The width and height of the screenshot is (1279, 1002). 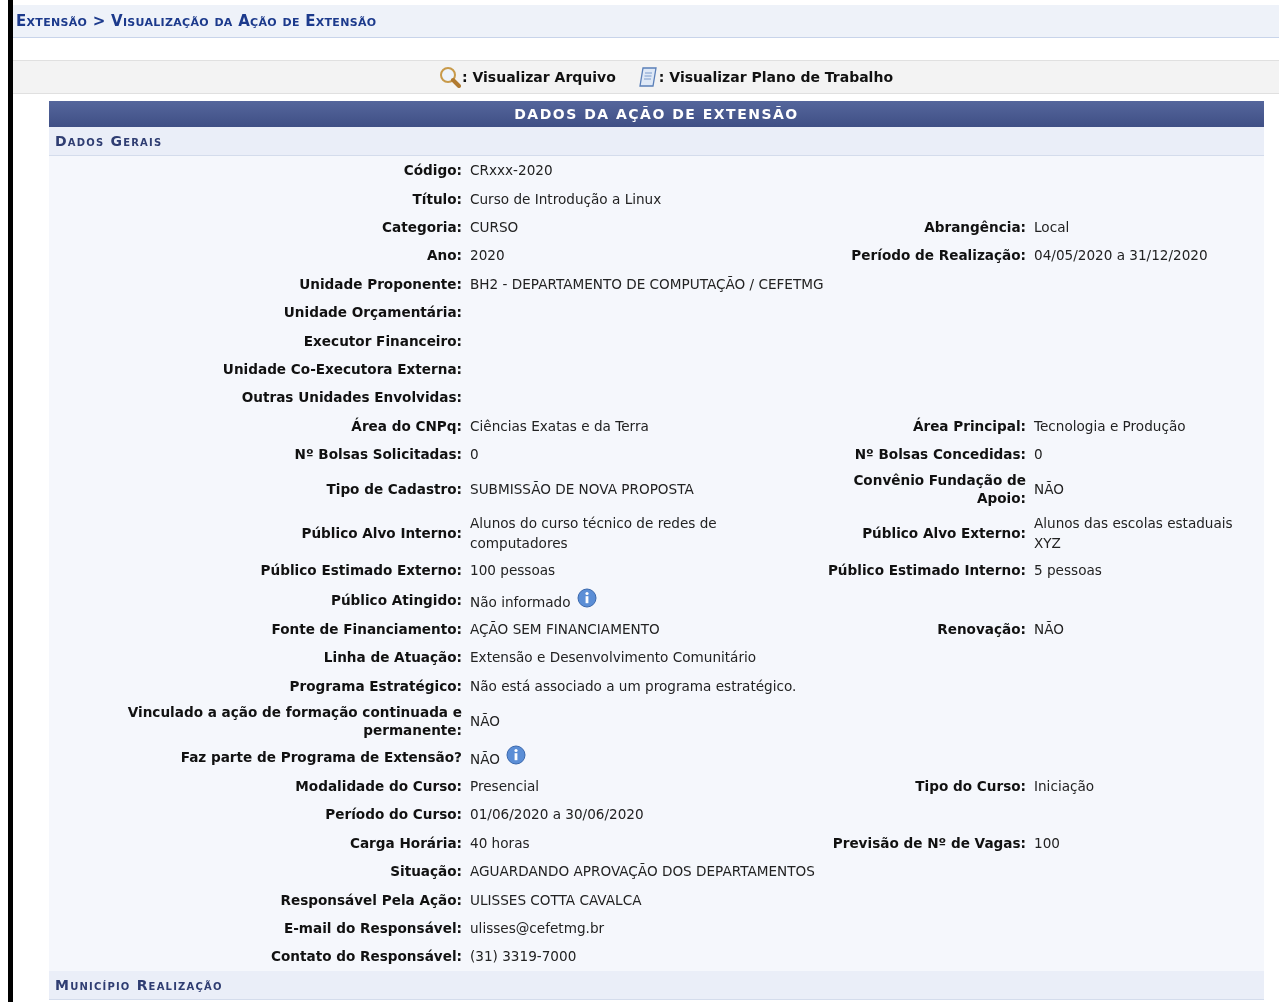 I want to click on field-label: Tipo de Cadastro:, so click(x=394, y=489).